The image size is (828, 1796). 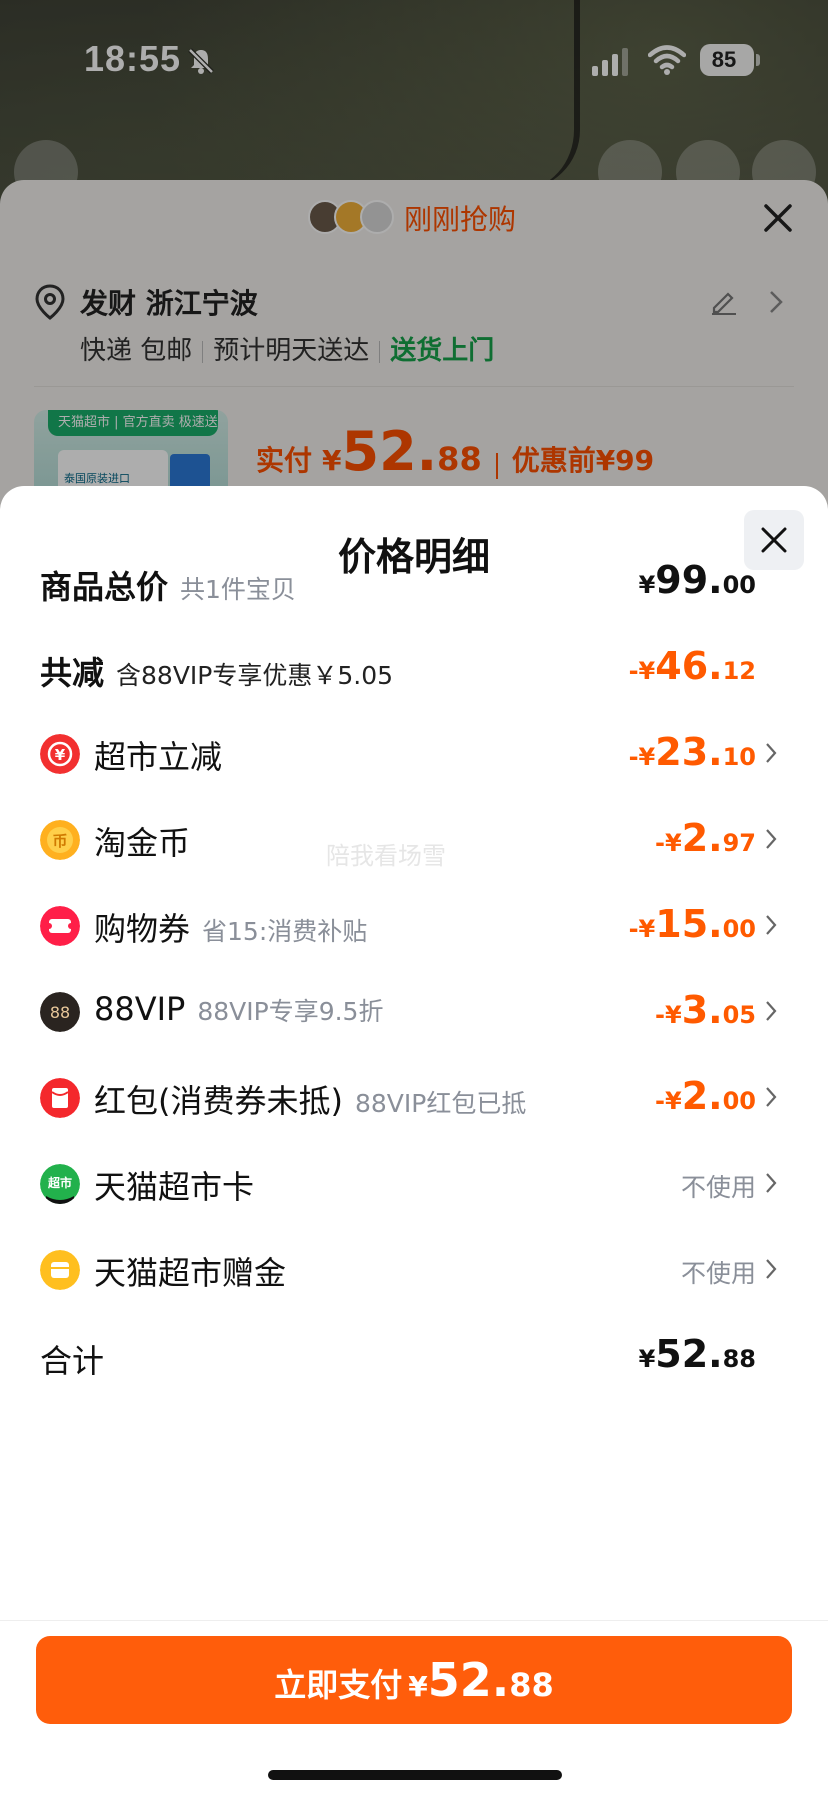 I want to click on row-subtitle: 省15:消费补贴, so click(x=285, y=931).